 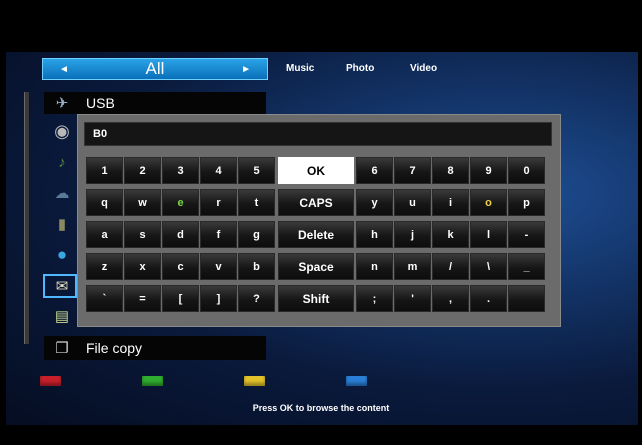 What do you see at coordinates (142, 170) in the screenshot?
I see `key-2: 2` at bounding box center [142, 170].